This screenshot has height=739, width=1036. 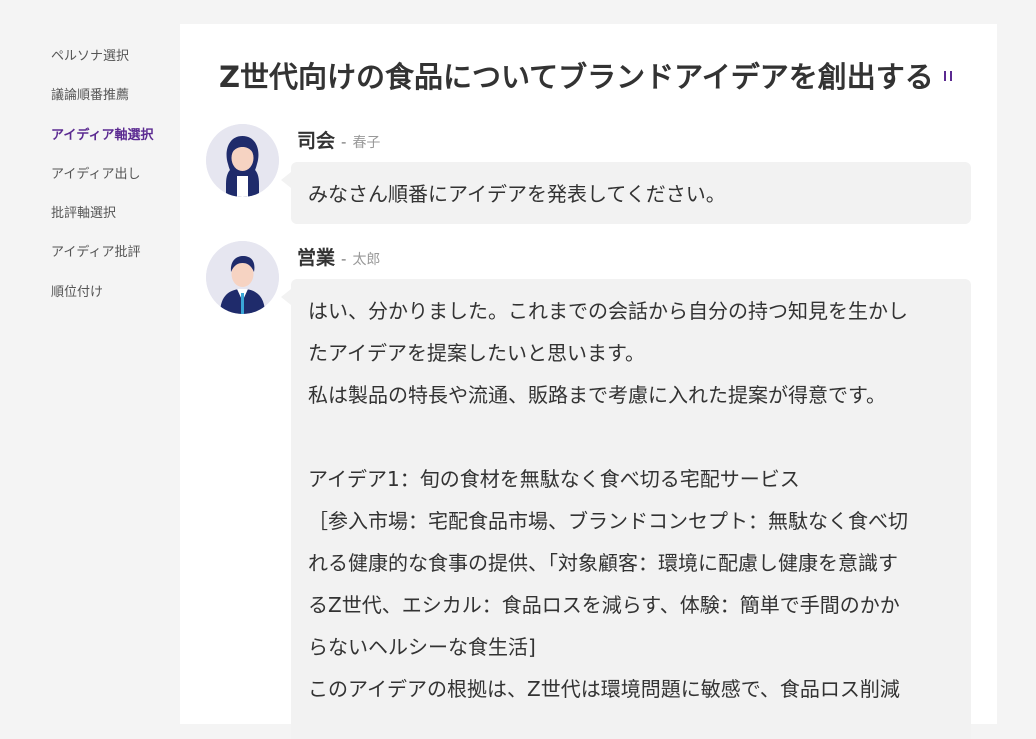 What do you see at coordinates (316, 141) in the screenshot?
I see `speaker-role: 司会` at bounding box center [316, 141].